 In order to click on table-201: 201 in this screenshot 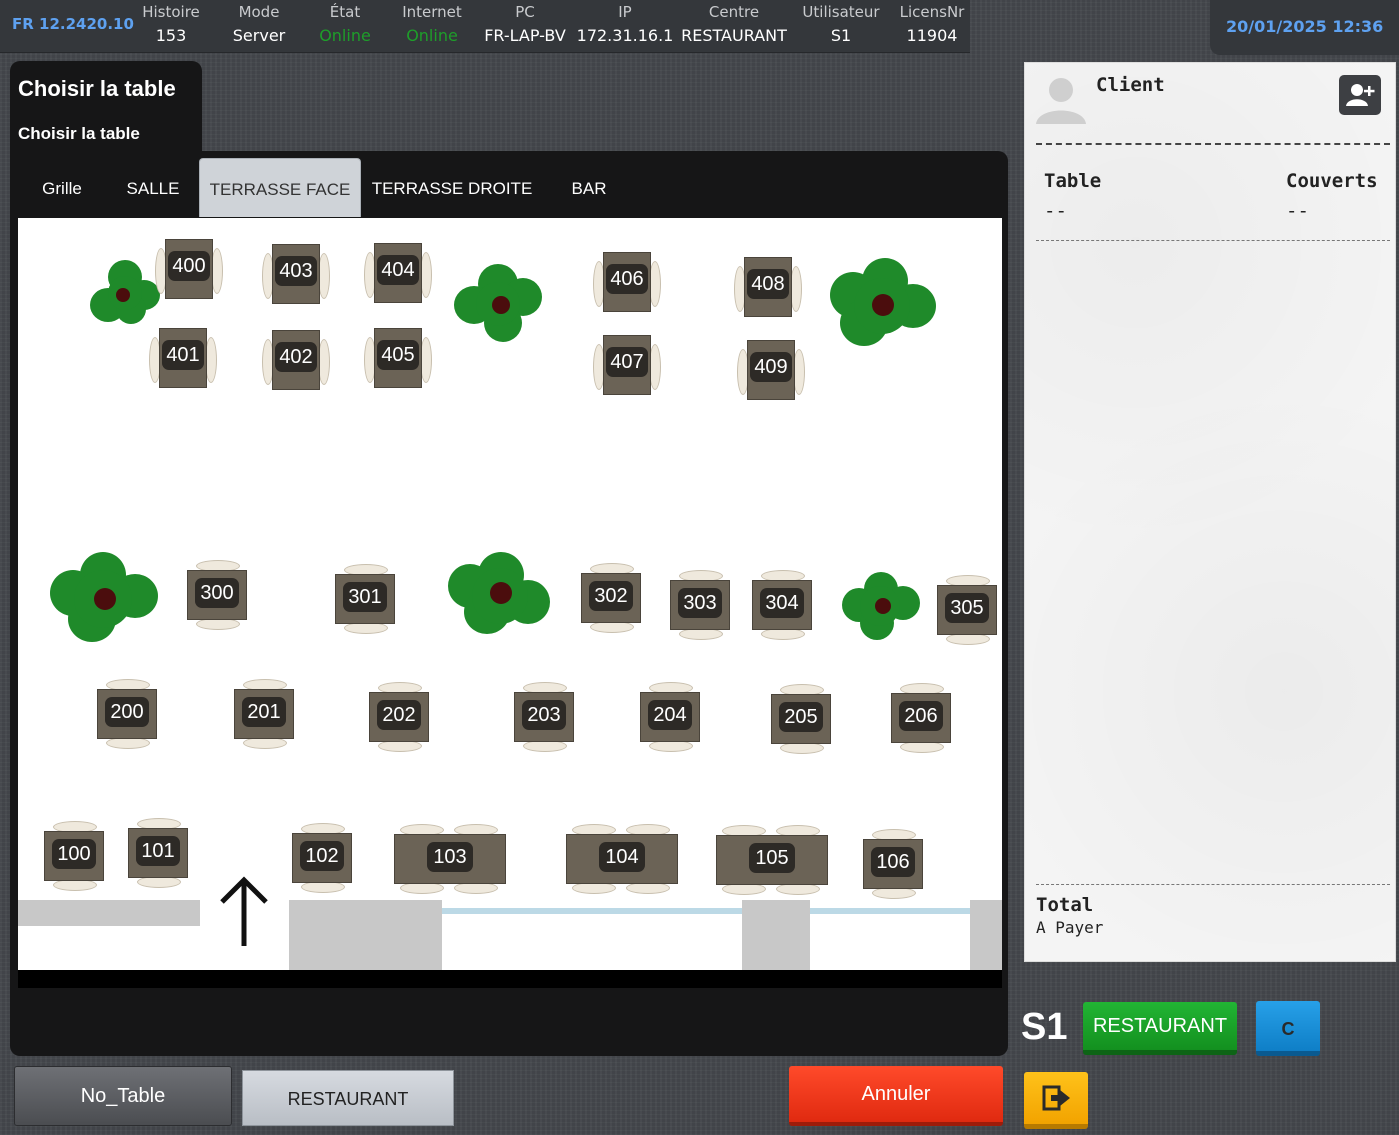, I will do `click(264, 714)`.